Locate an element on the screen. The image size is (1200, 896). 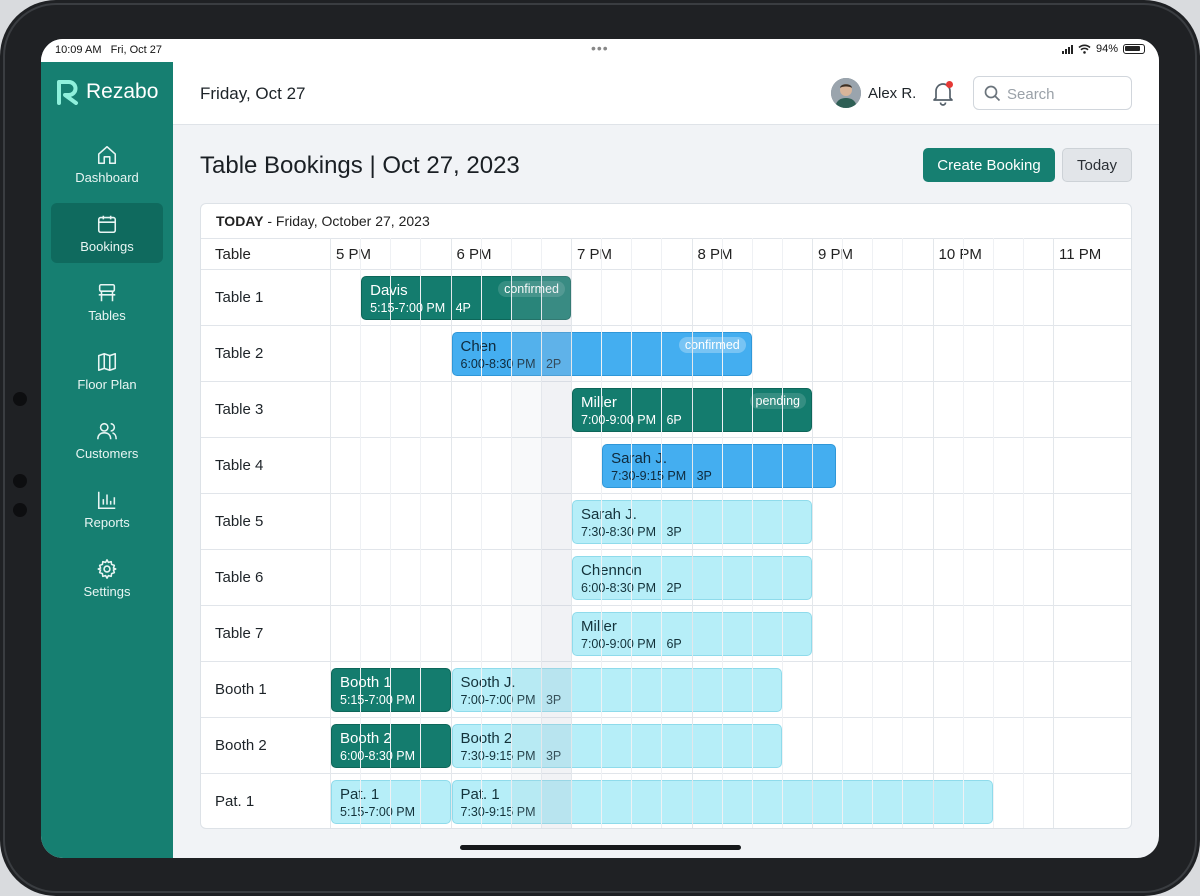
search-box is located at coordinates (1052, 93).